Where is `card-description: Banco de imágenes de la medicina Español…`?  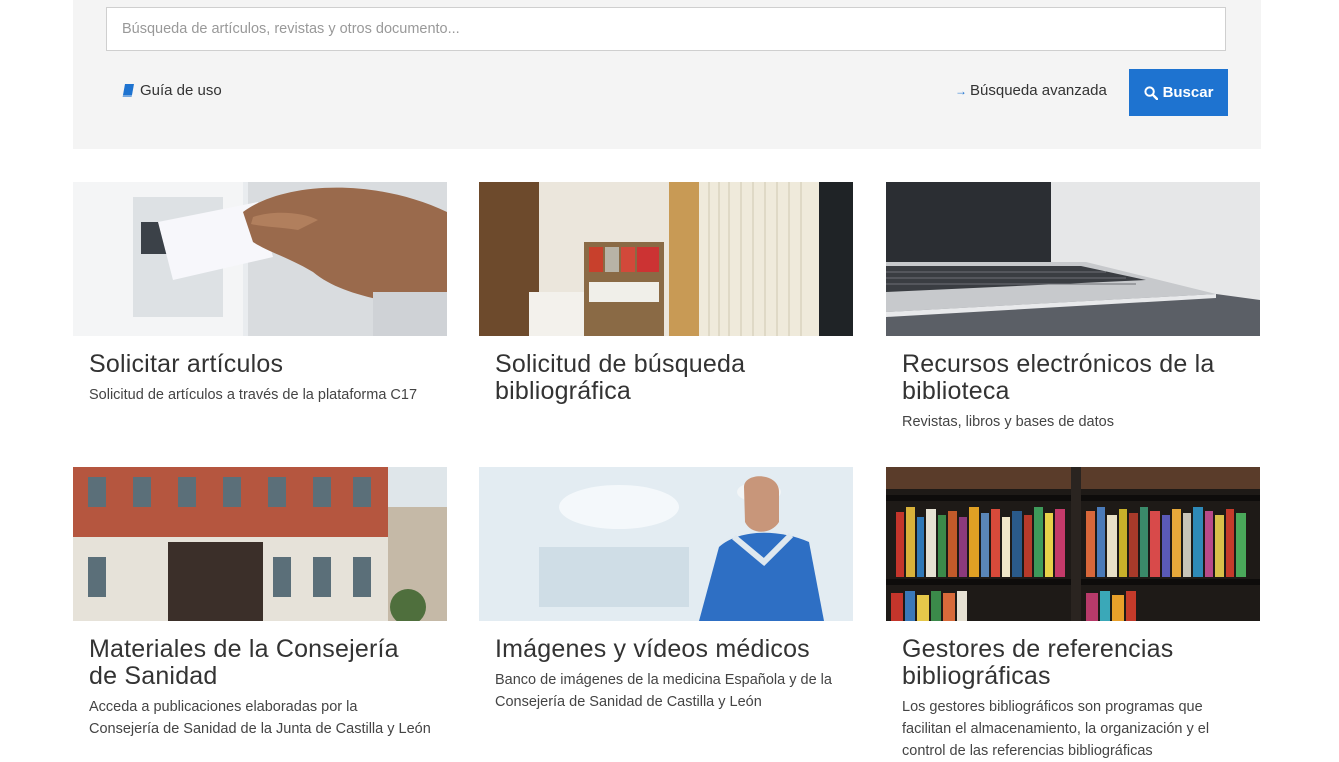 card-description: Banco de imágenes de la medicina Español… is located at coordinates (663, 691).